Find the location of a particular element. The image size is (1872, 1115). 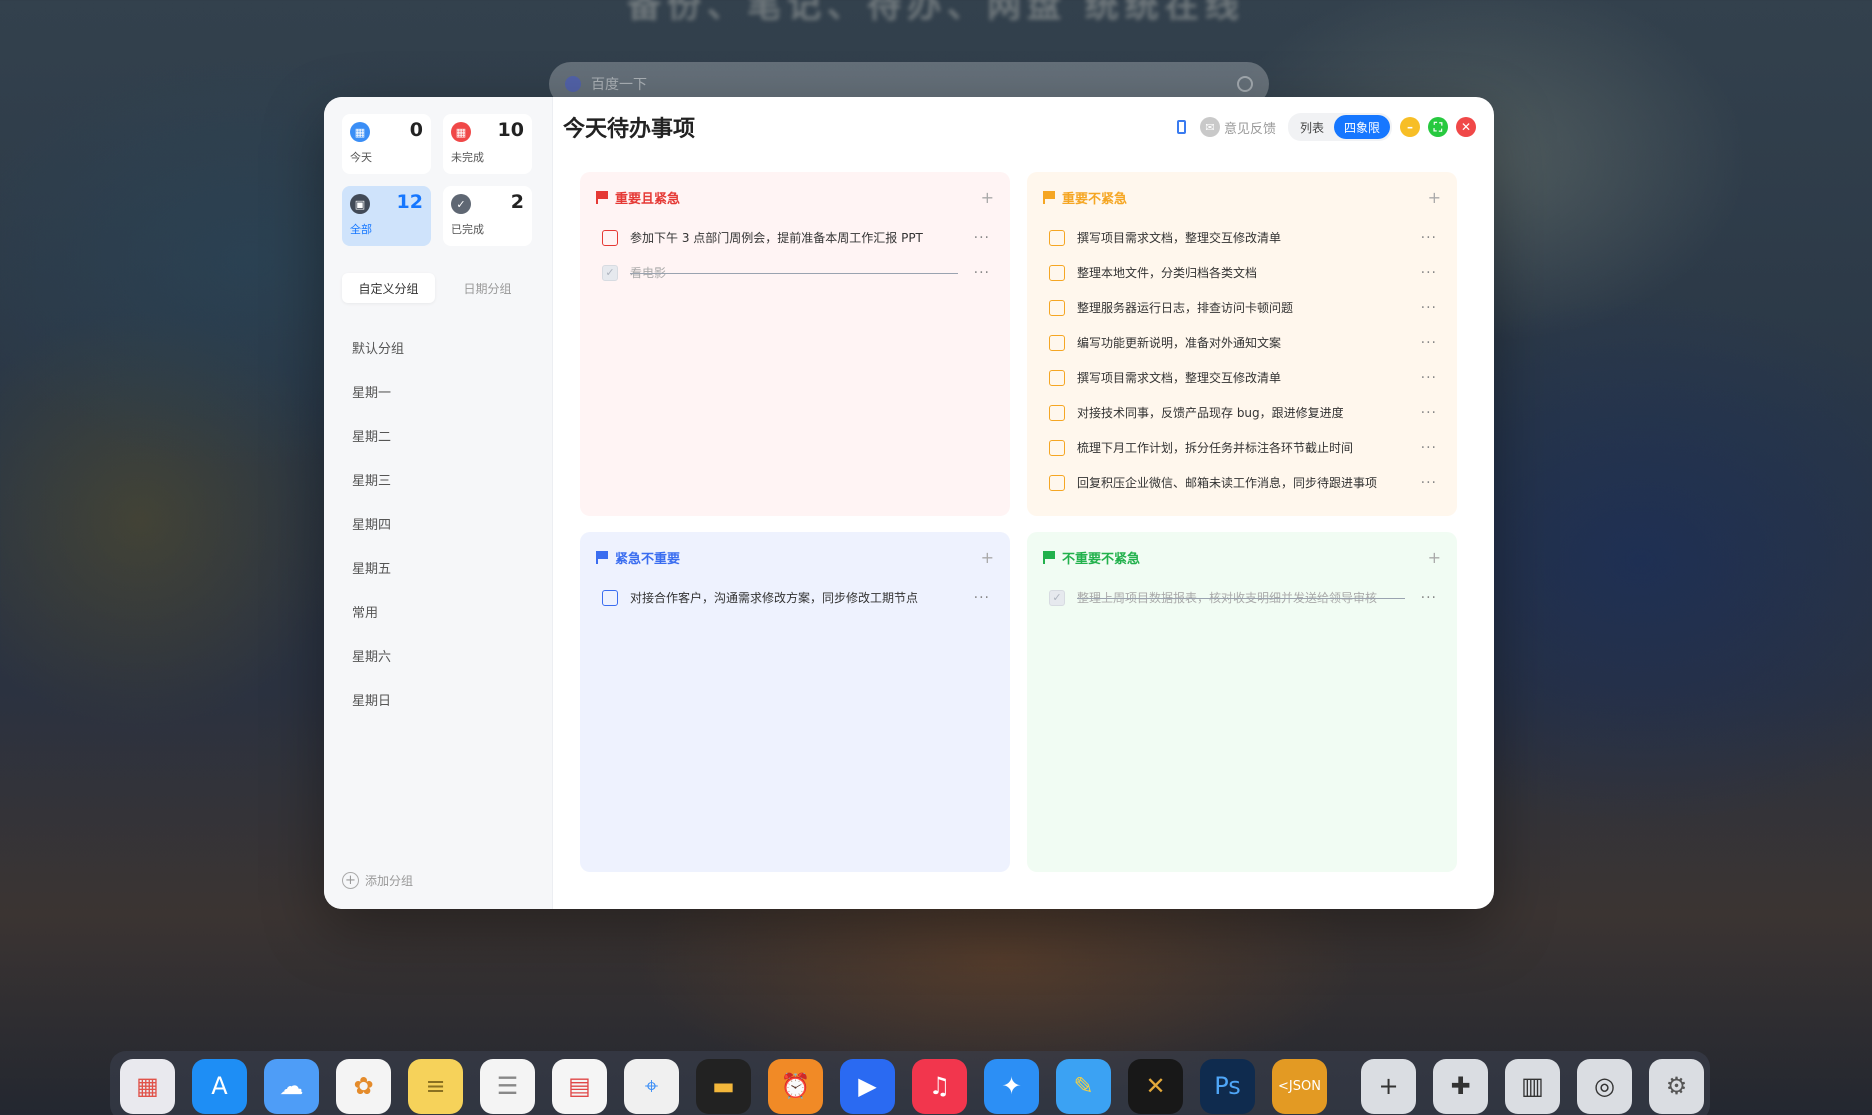

task-row: ✓ 整理上周项目数据报表，核对收支明细并发送给领导审核 ··· is located at coordinates (1242, 597).